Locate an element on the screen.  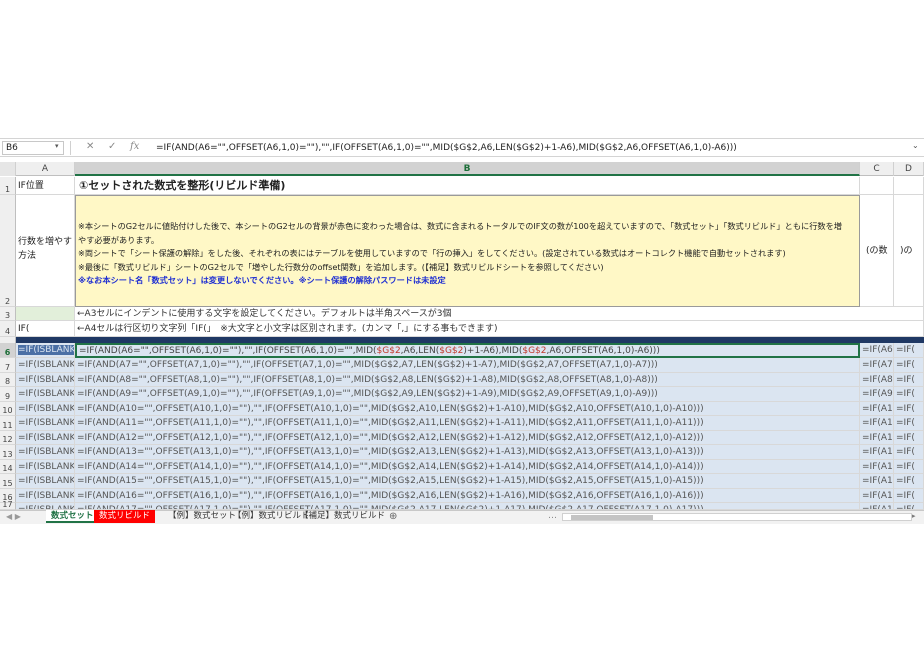
tab-supplement-formula-rebuild: 【補足】数式リビルド is located at coordinates (342, 516).